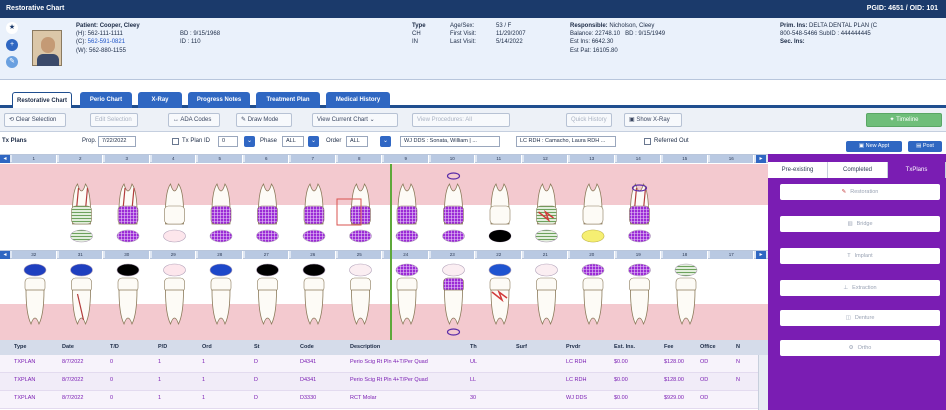 Image resolution: width=946 pixels, height=410 pixels. Describe the element at coordinates (257, 347) in the screenshot. I see `column-header-st: St` at that location.